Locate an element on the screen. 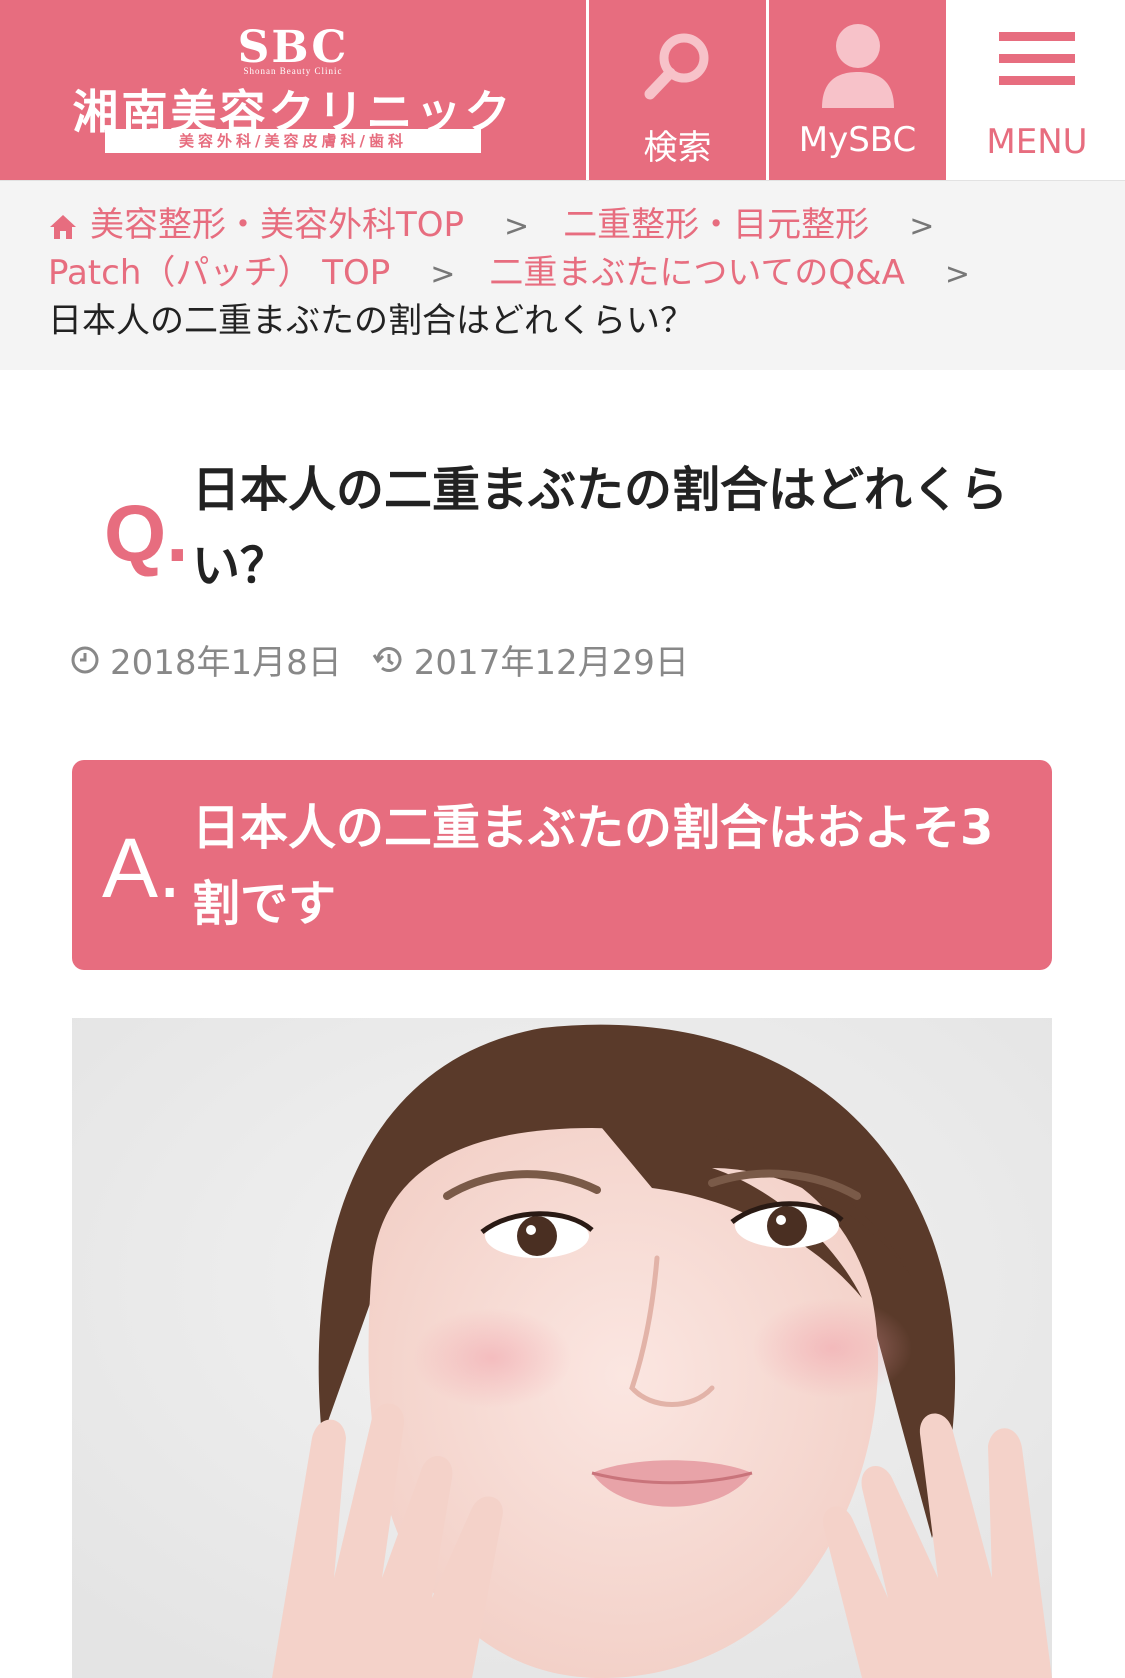 The image size is (1125, 1678). breadcrumb-item-top: 美容整形・美容外科TOP is located at coordinates (277, 225).